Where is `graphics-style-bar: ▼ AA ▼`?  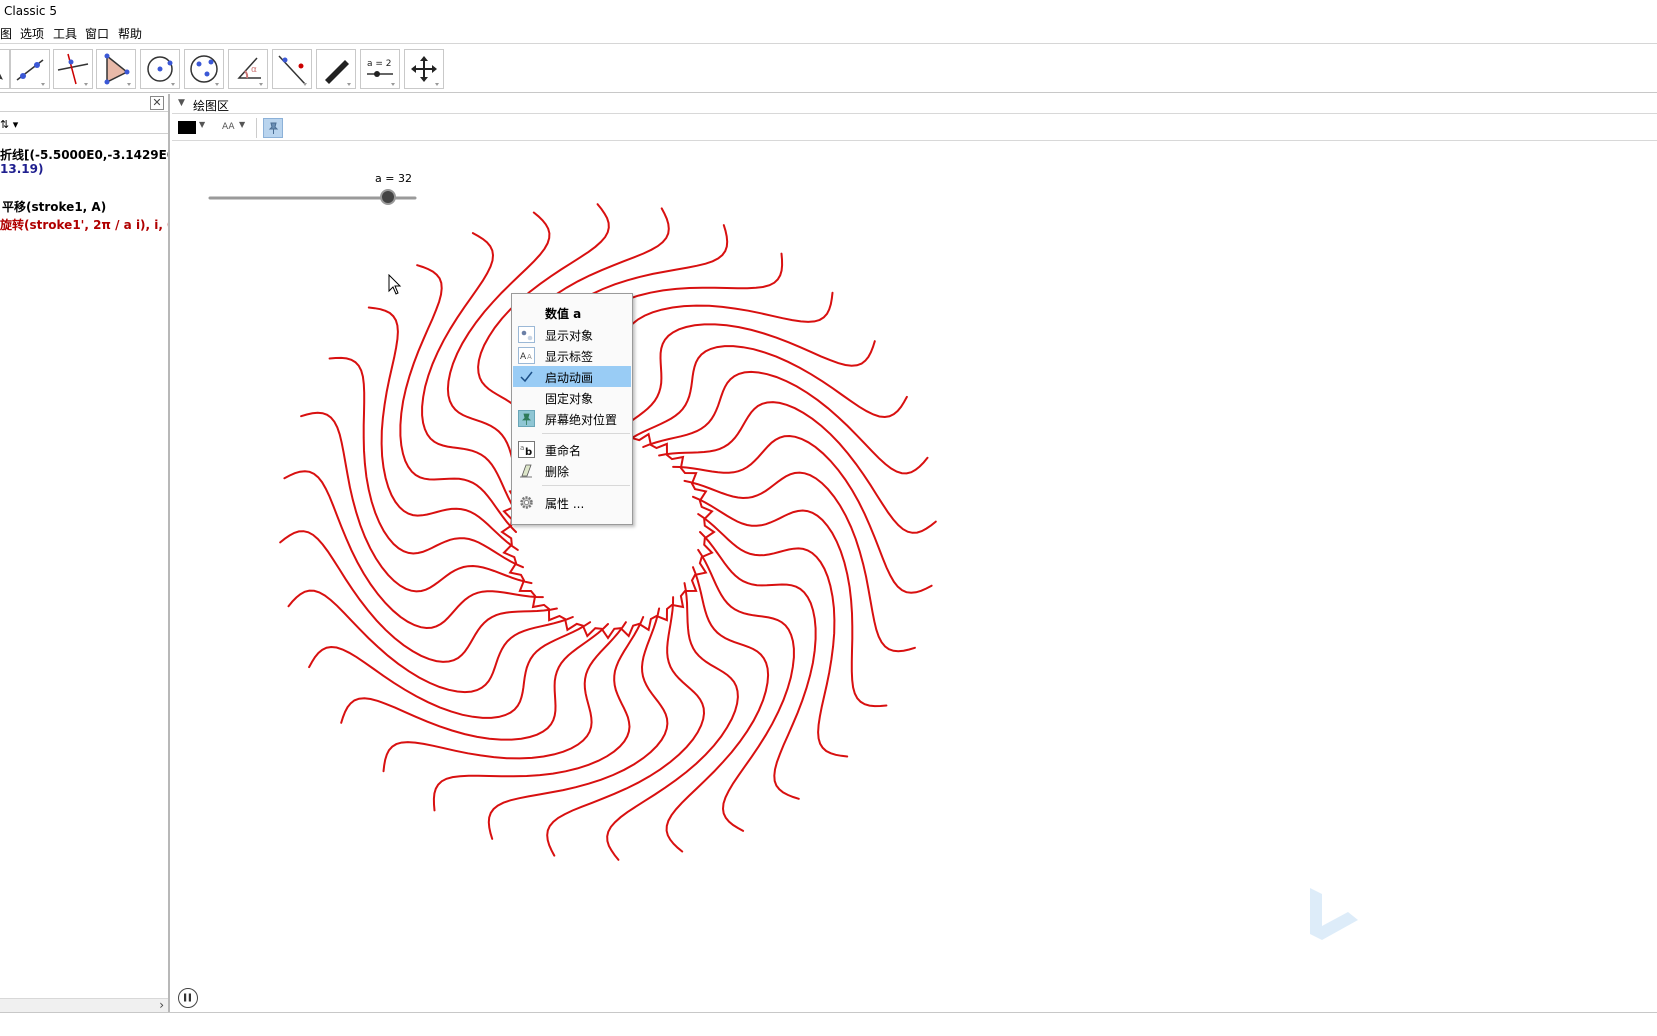
graphics-style-bar: ▼ AA ▼ is located at coordinates (914, 128).